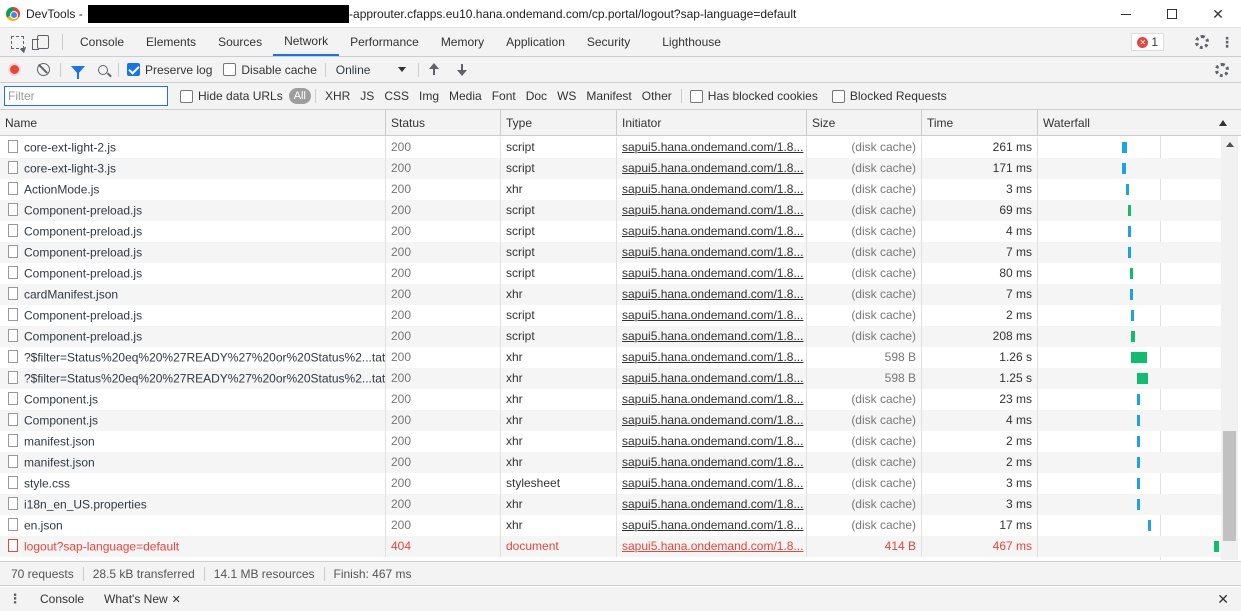 Image resolution: width=1241 pixels, height=611 pixels. What do you see at coordinates (1229, 486) in the screenshot?
I see `scrollbar-thumb` at bounding box center [1229, 486].